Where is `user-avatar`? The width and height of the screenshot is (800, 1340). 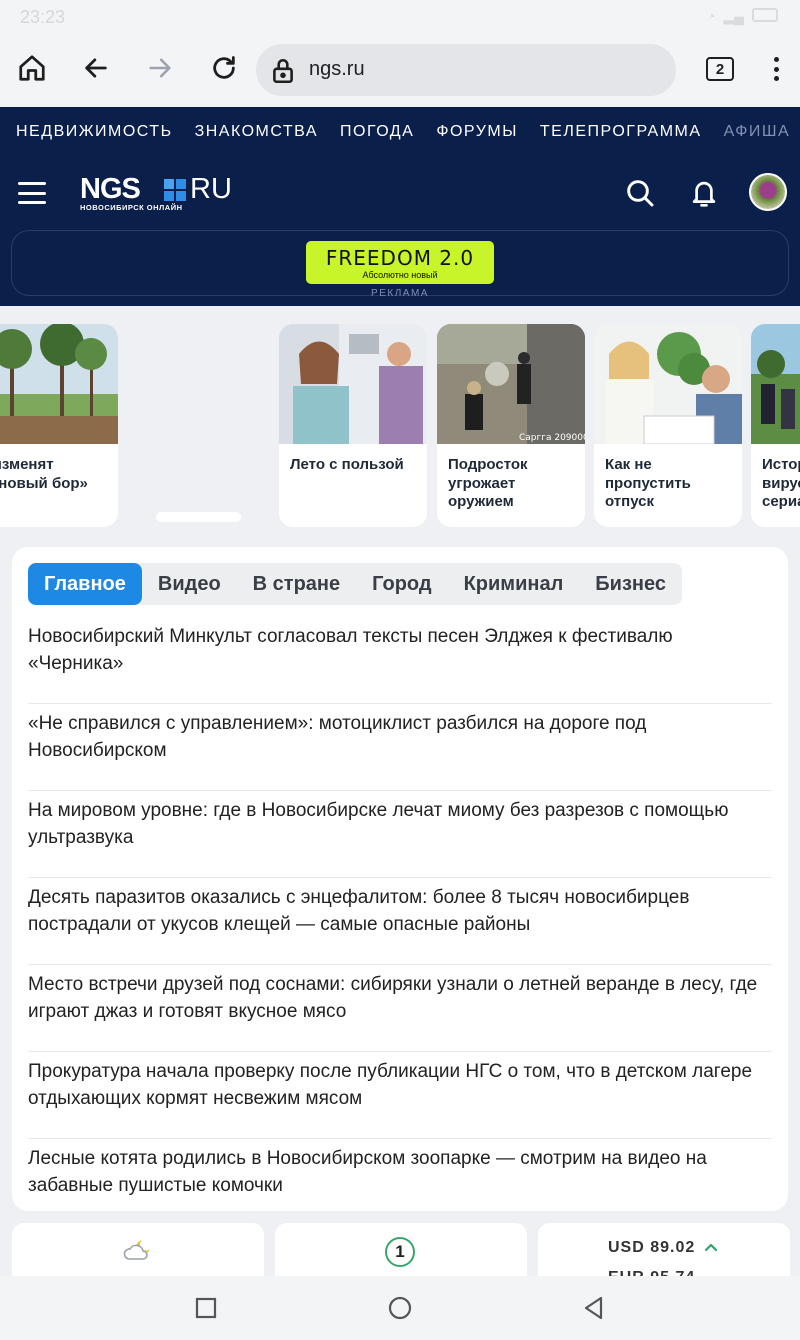
user-avatar is located at coordinates (768, 192).